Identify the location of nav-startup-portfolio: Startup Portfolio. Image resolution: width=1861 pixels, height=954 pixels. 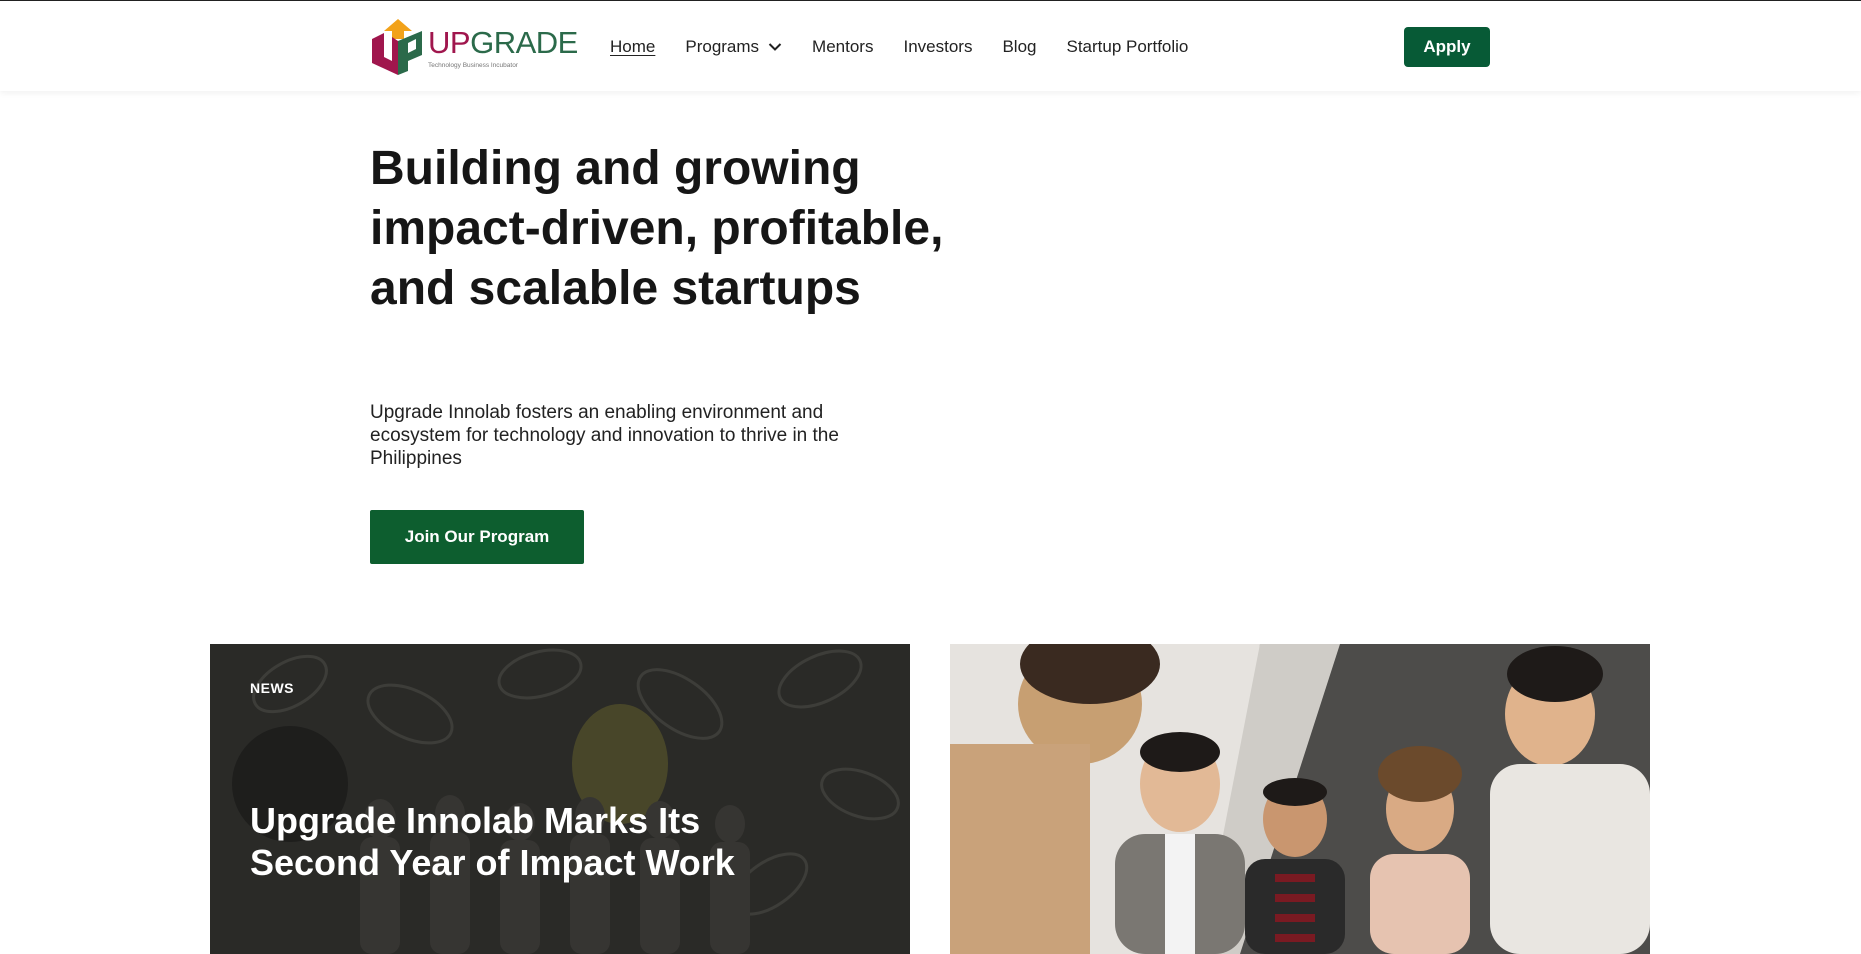
(1127, 47).